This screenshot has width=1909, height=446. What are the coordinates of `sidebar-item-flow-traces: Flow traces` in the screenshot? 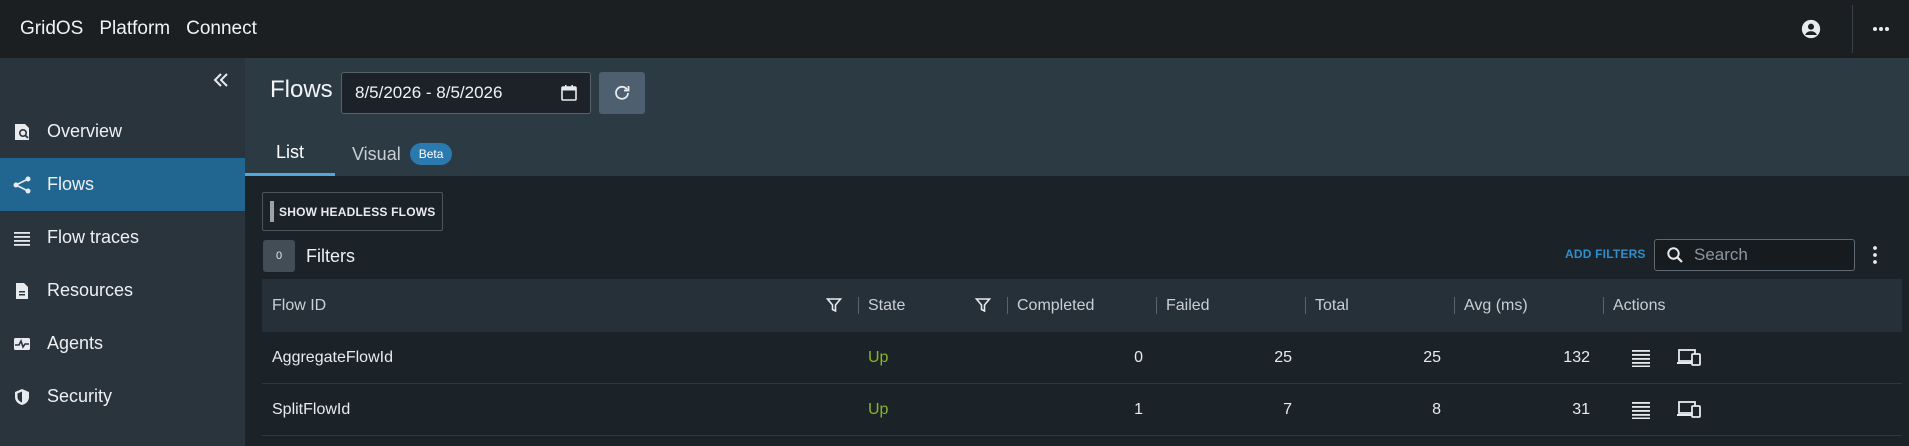 It's located at (122, 237).